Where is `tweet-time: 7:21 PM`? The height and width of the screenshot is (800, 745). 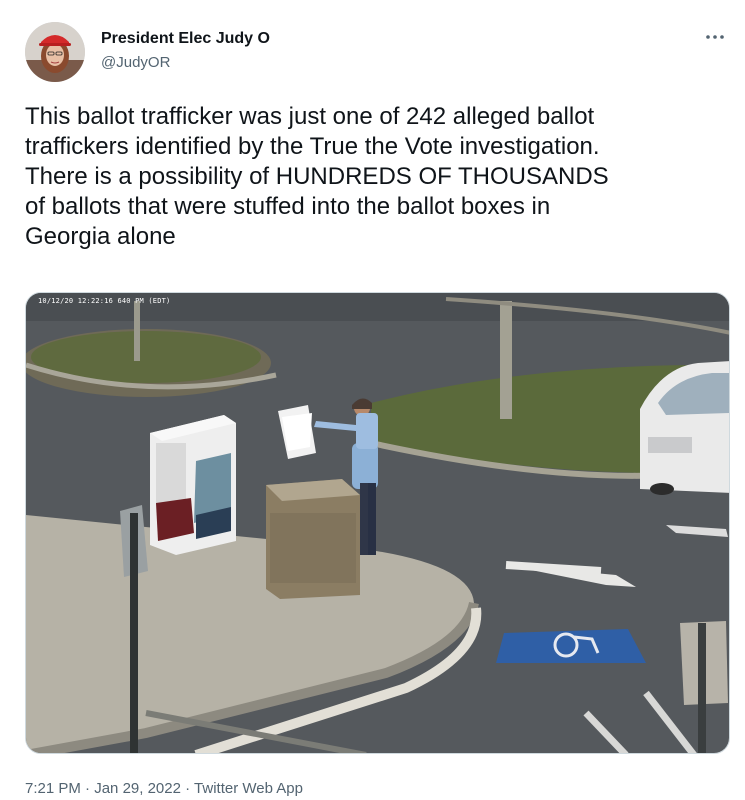 tweet-time: 7:21 PM is located at coordinates (53, 788).